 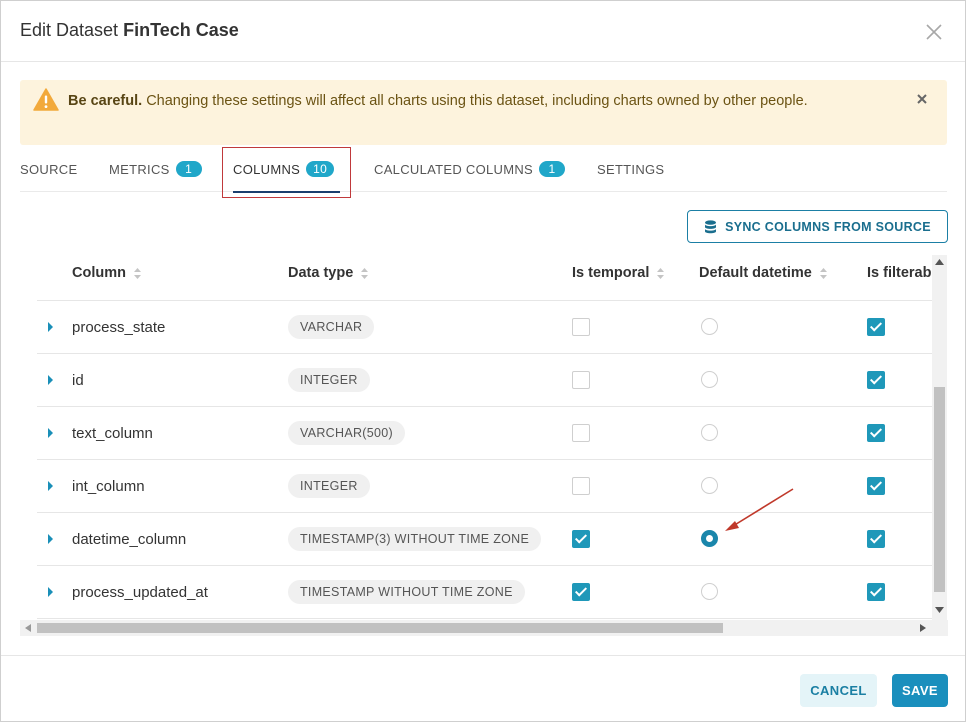 I want to click on scroll-up-arrow-icon, so click(x=939, y=262).